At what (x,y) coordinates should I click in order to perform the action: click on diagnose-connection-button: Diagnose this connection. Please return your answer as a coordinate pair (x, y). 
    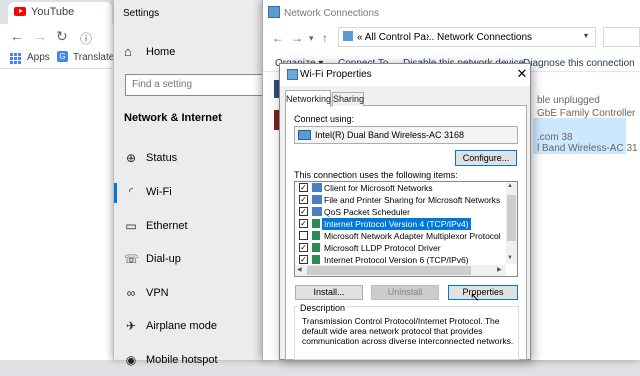
    Looking at the image, I should click on (579, 63).